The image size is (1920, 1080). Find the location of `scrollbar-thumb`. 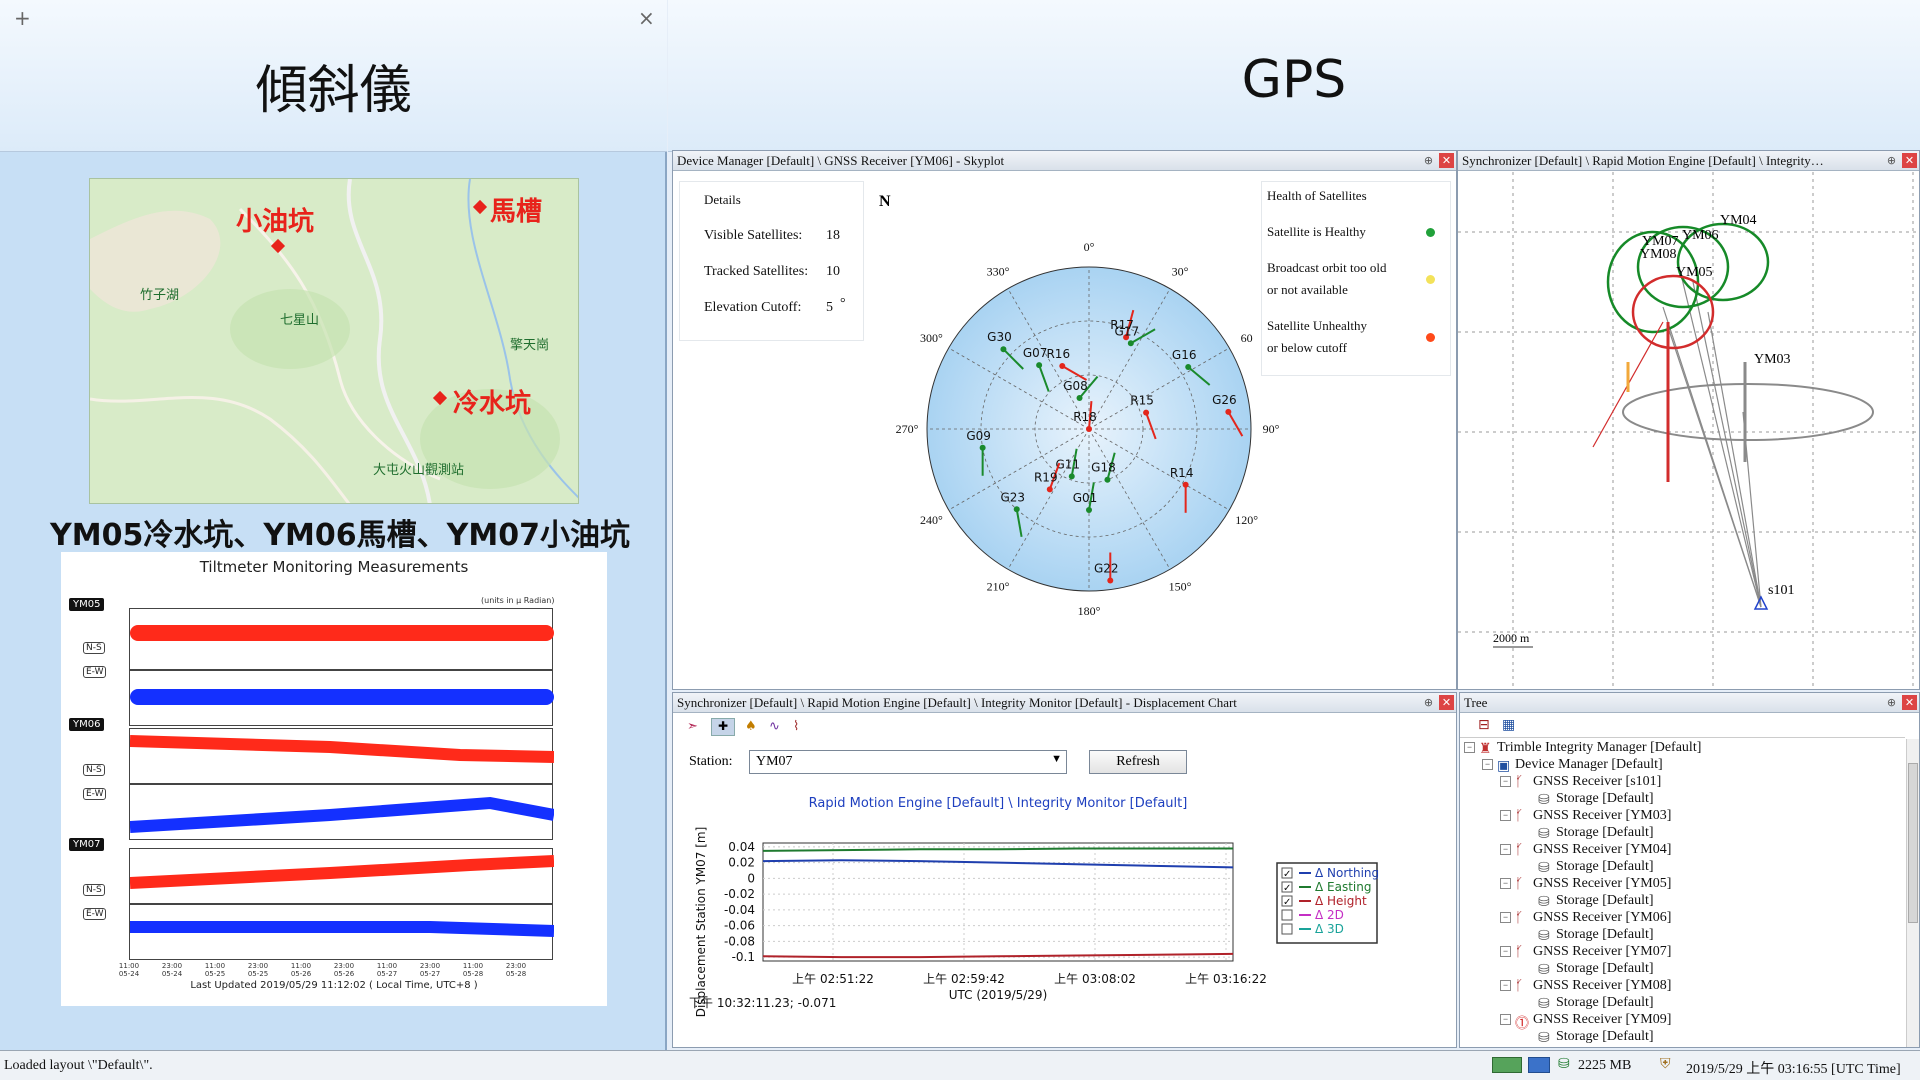

scrollbar-thumb is located at coordinates (1913, 843).